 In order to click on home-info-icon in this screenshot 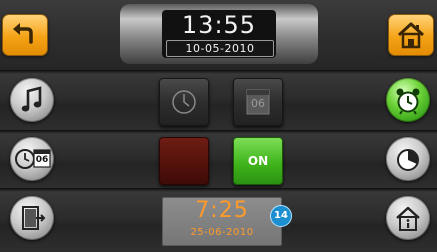, I will do `click(408, 218)`.